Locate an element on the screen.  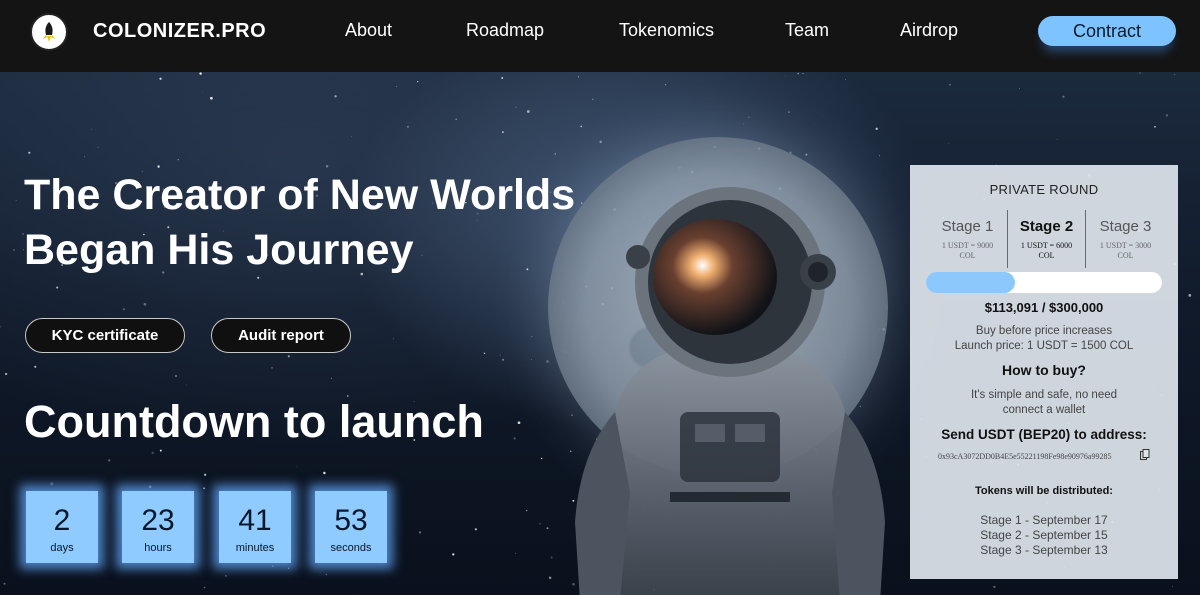
launch-price-note: Launch price: 1 USDT = 1500 COL is located at coordinates (1044, 346).